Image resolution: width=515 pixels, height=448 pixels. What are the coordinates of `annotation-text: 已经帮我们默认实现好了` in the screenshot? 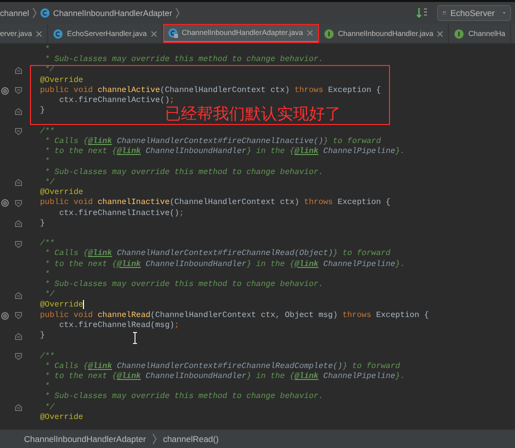 It's located at (253, 114).